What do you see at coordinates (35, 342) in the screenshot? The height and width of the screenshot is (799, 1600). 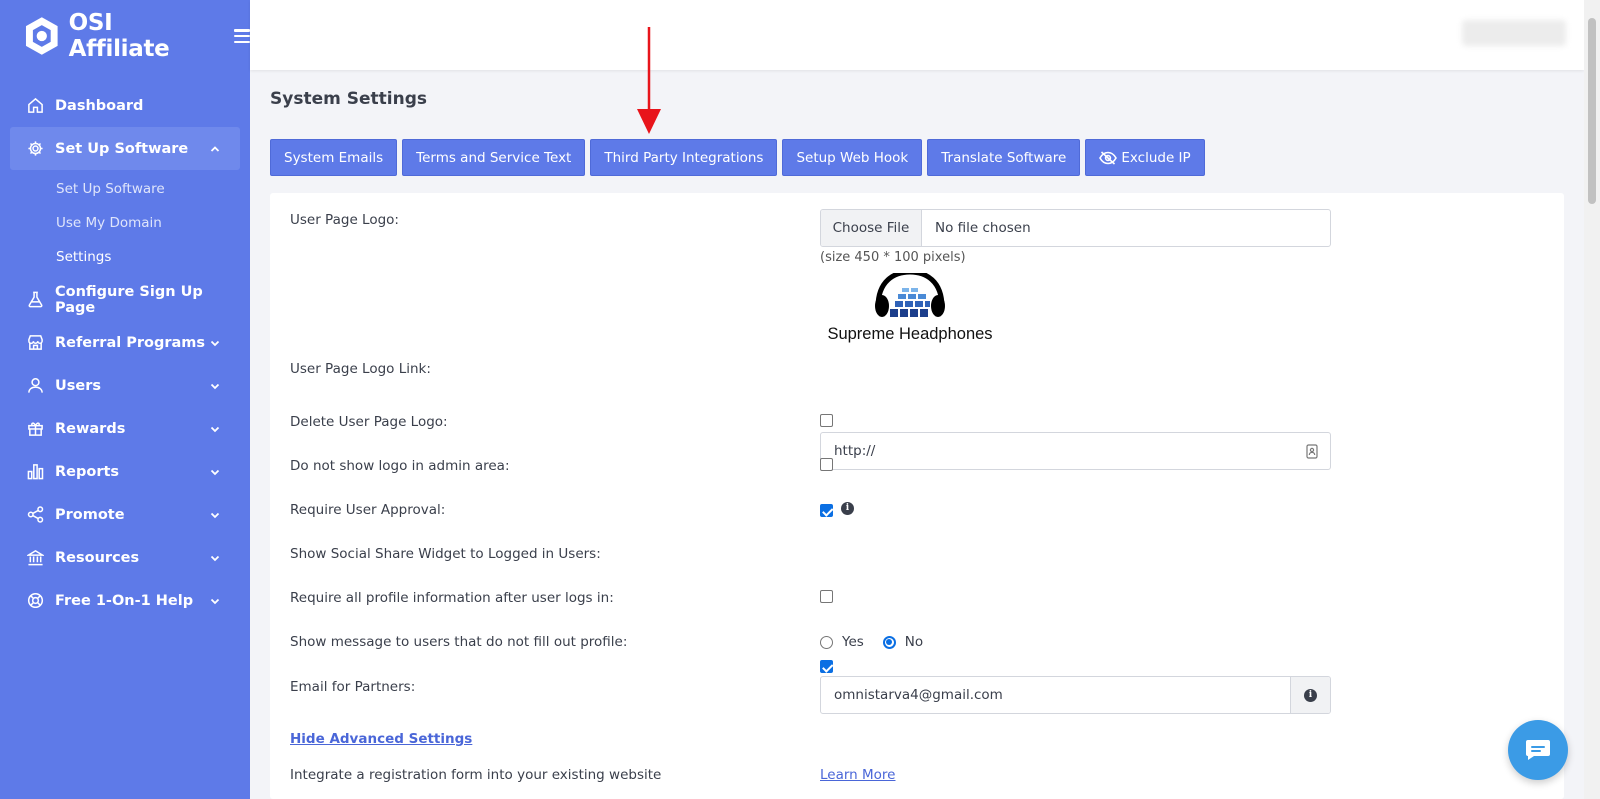 I see `store-icon` at bounding box center [35, 342].